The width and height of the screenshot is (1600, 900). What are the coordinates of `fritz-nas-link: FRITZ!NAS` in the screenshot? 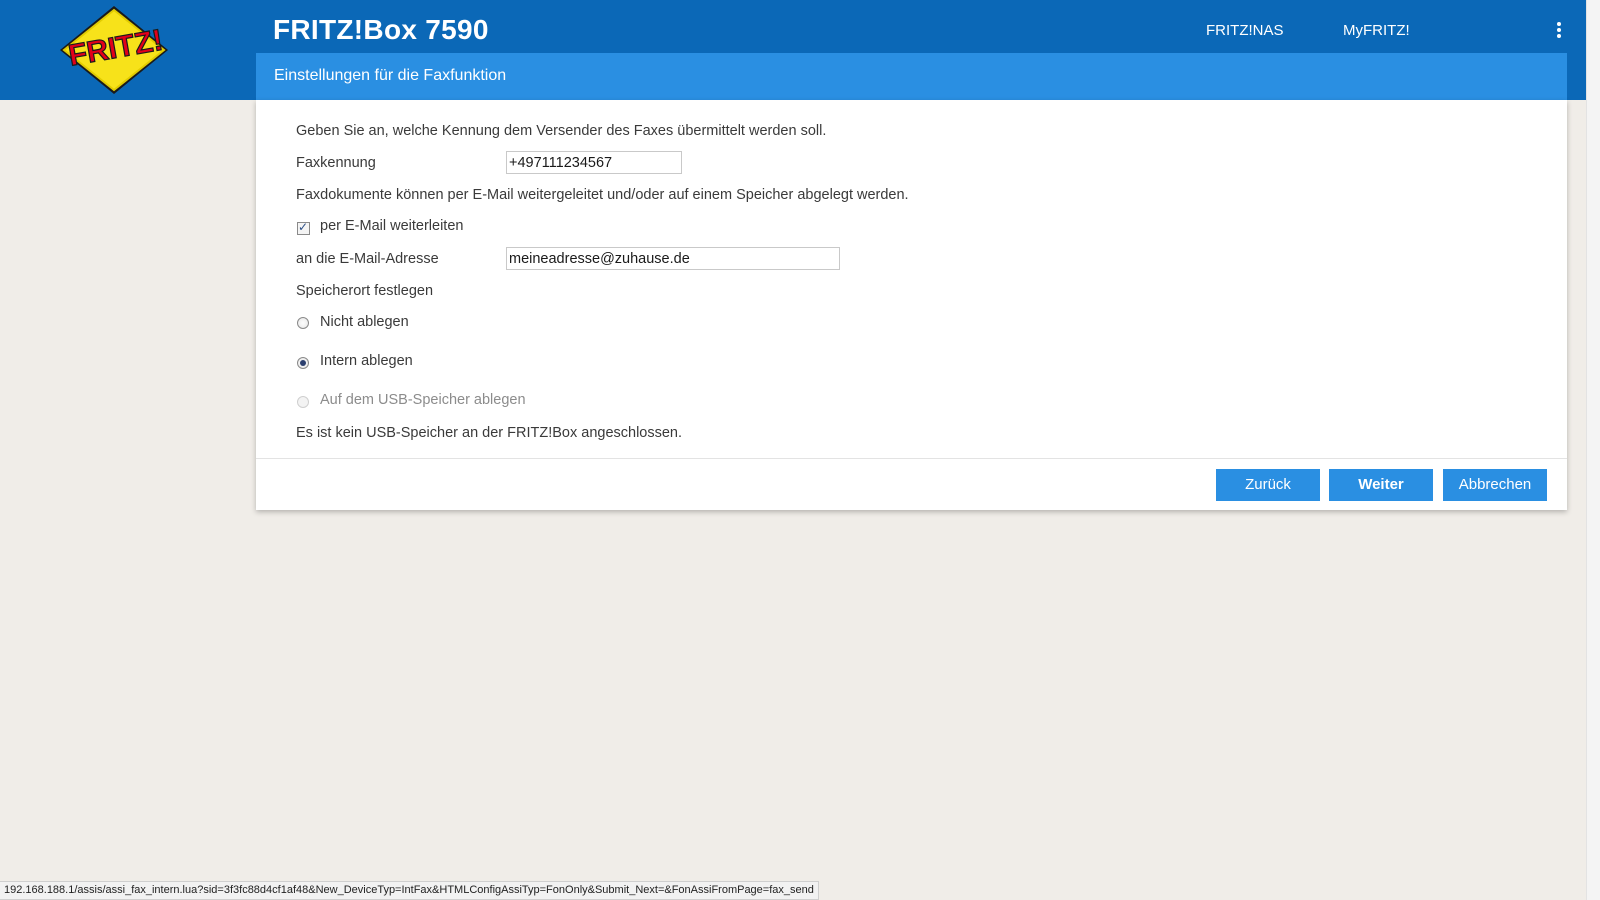 It's located at (1245, 30).